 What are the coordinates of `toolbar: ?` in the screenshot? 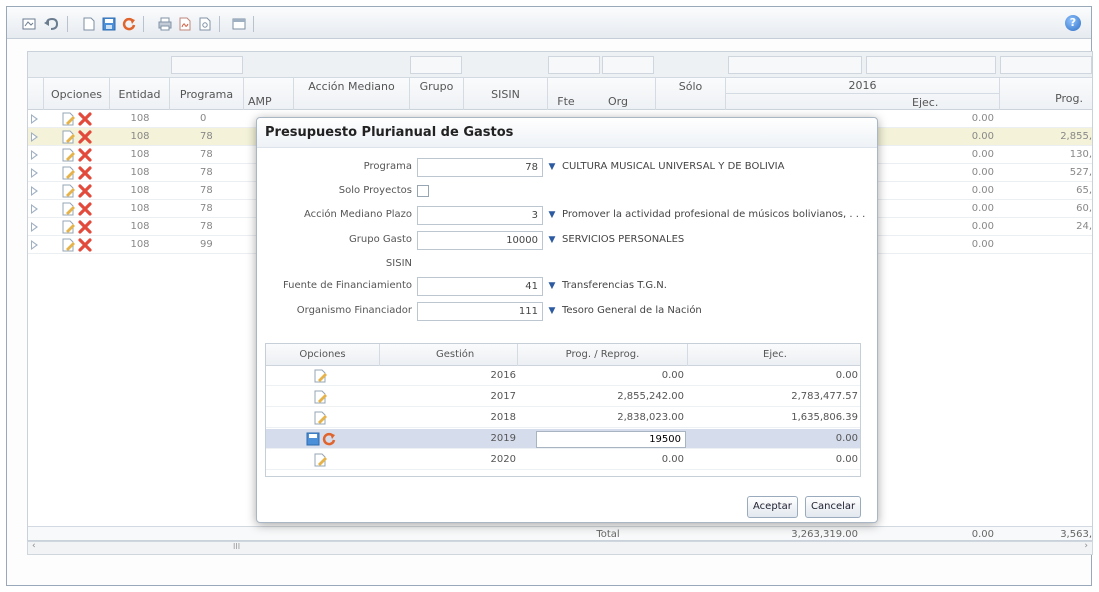 It's located at (549, 23).